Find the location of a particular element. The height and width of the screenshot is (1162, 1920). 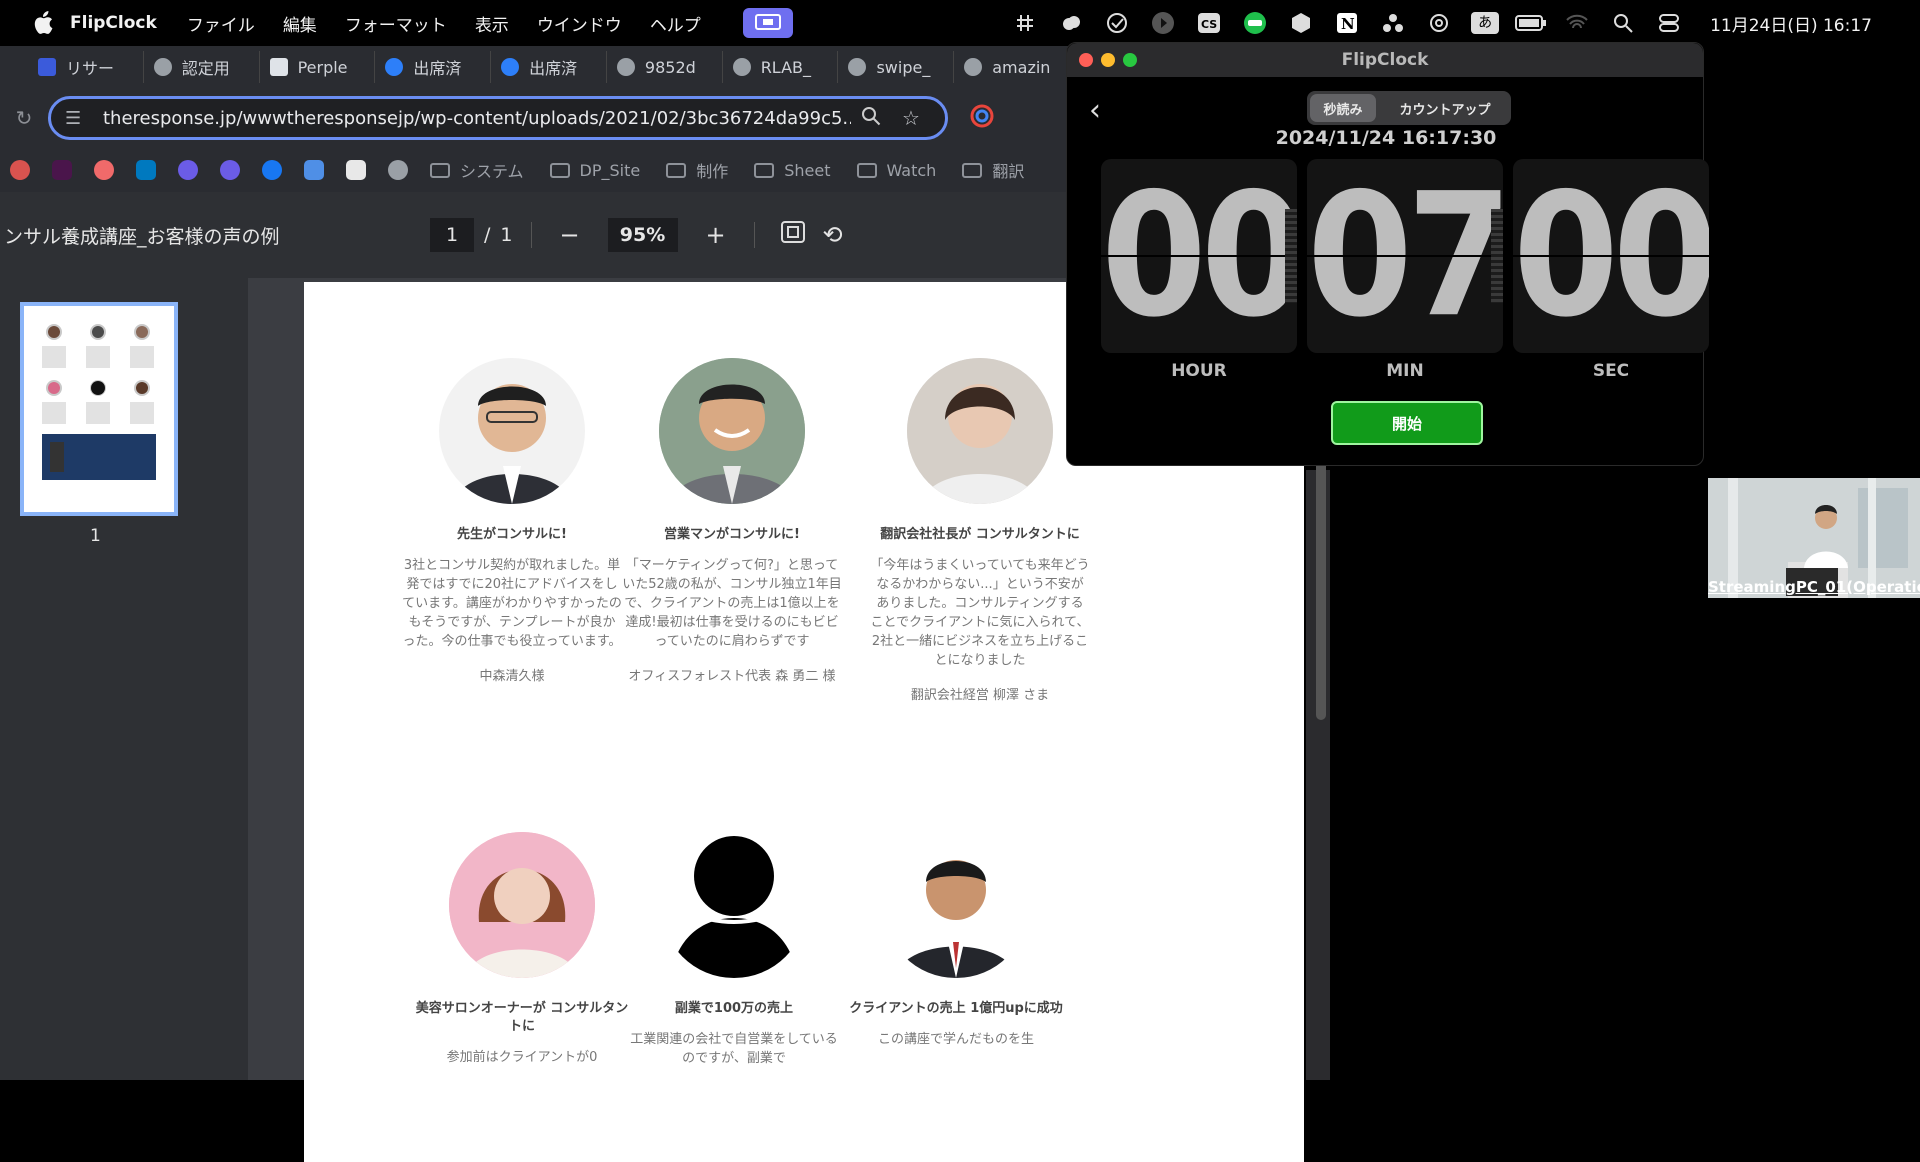

search-icon is located at coordinates (1623, 23).